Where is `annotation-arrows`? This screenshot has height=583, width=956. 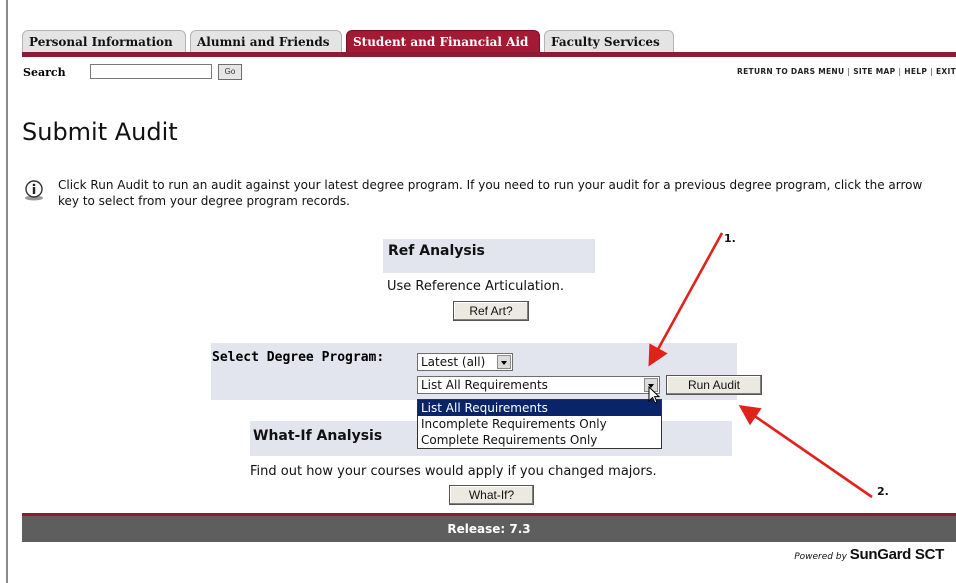
annotation-arrows is located at coordinates (760, 365).